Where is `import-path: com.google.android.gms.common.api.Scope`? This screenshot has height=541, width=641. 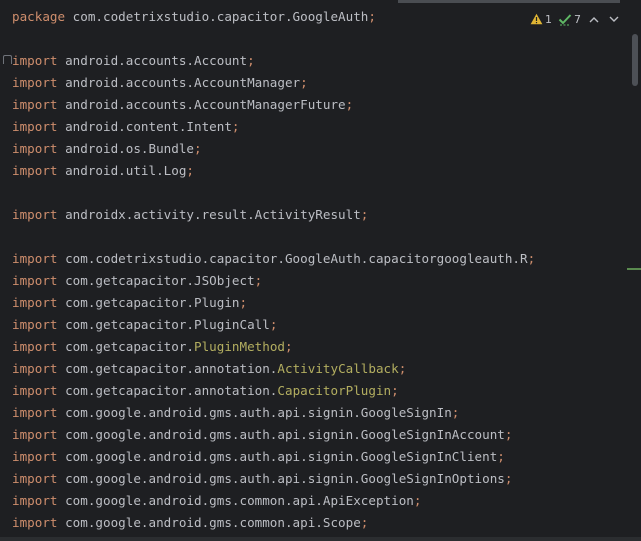 import-path: com.google.android.gms.common.api.Scope is located at coordinates (213, 522).